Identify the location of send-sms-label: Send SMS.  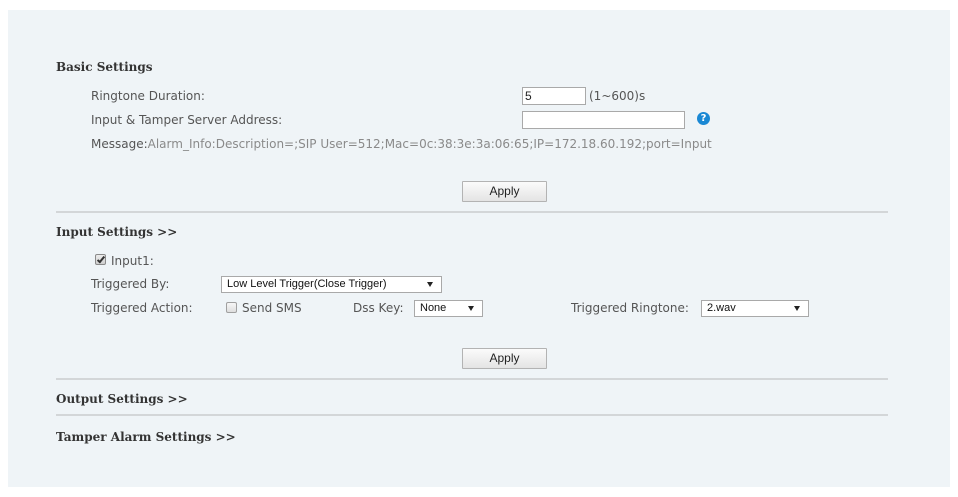
(272, 308).